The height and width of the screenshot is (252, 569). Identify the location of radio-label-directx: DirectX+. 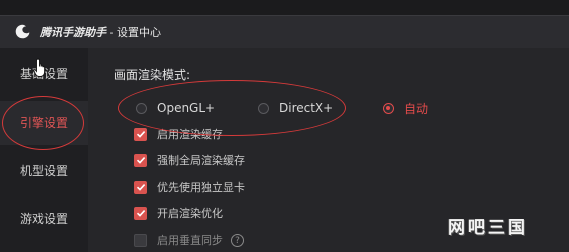
(306, 108).